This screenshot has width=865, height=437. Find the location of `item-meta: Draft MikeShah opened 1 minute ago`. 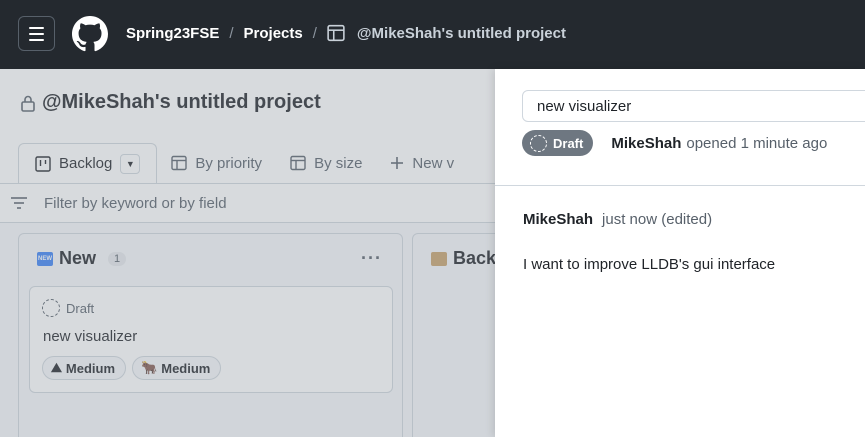

item-meta: Draft MikeShah opened 1 minute ago is located at coordinates (674, 143).